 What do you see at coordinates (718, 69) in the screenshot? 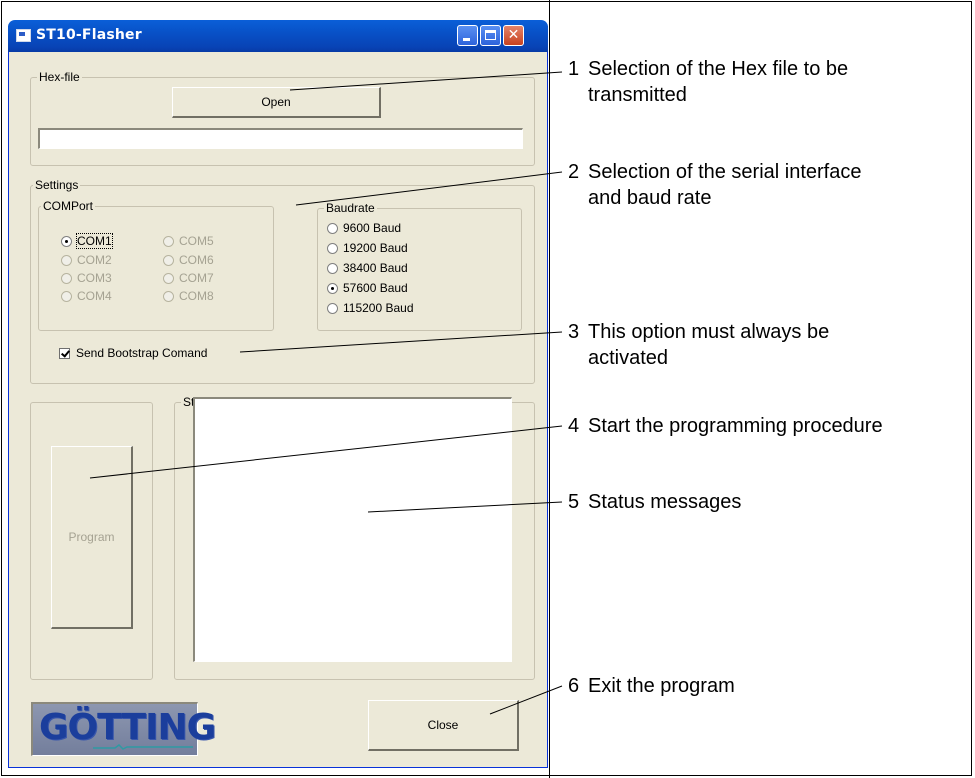
I see `annotation-text: Selection of the Hex file to be` at bounding box center [718, 69].